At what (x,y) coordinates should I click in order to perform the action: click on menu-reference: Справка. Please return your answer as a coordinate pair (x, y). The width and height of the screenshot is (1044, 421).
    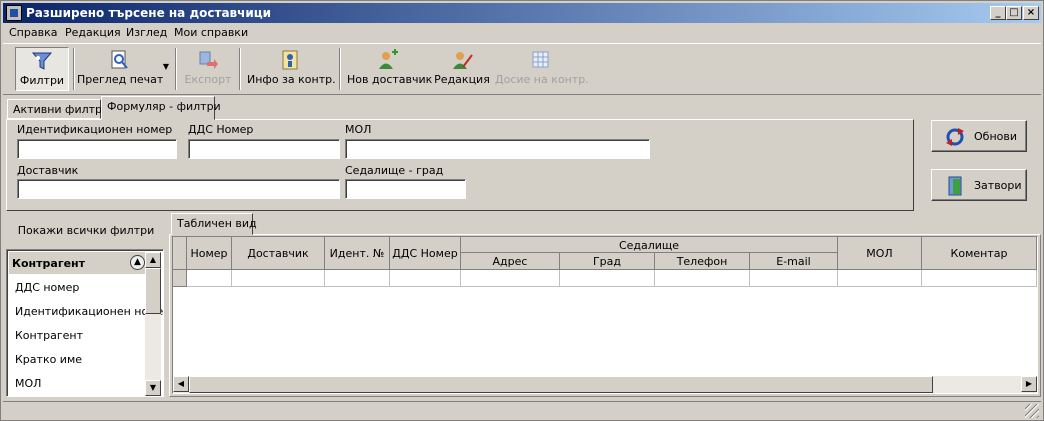
    Looking at the image, I should click on (33, 32).